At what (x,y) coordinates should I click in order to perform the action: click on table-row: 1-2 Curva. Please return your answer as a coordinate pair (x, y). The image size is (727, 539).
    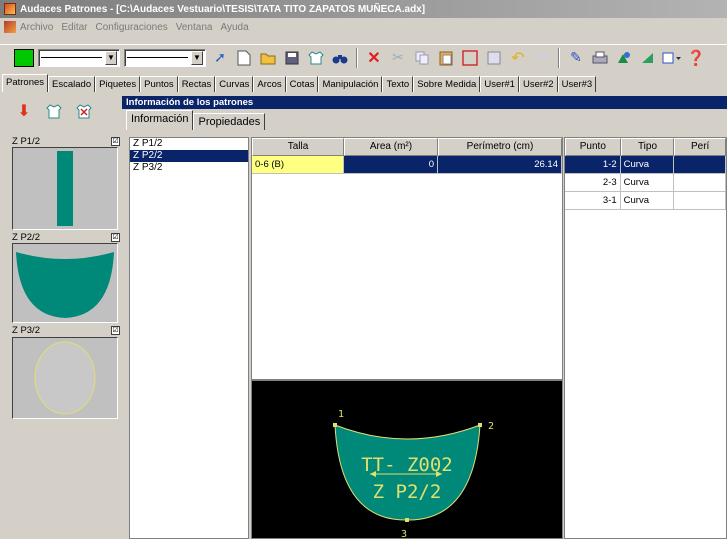
    Looking at the image, I should click on (646, 165).